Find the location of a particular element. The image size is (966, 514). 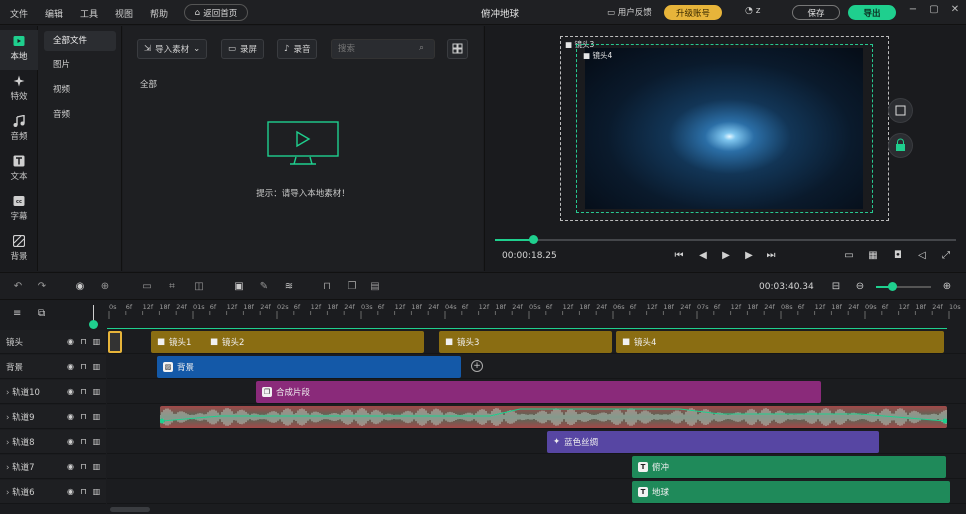

clip-background: ▨ 背景 is located at coordinates (309, 367).